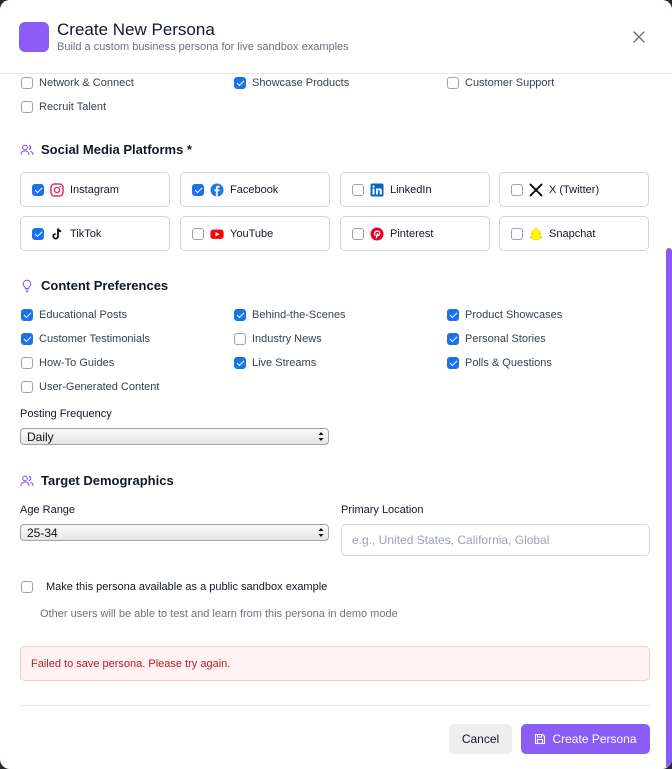 The image size is (672, 769). I want to click on content-customer-testimonials: Customer Testimonials, so click(85, 339).